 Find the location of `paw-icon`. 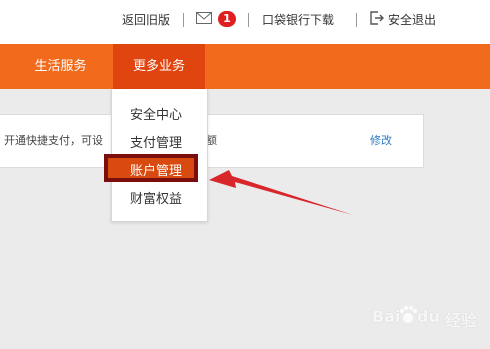

paw-icon is located at coordinates (408, 314).